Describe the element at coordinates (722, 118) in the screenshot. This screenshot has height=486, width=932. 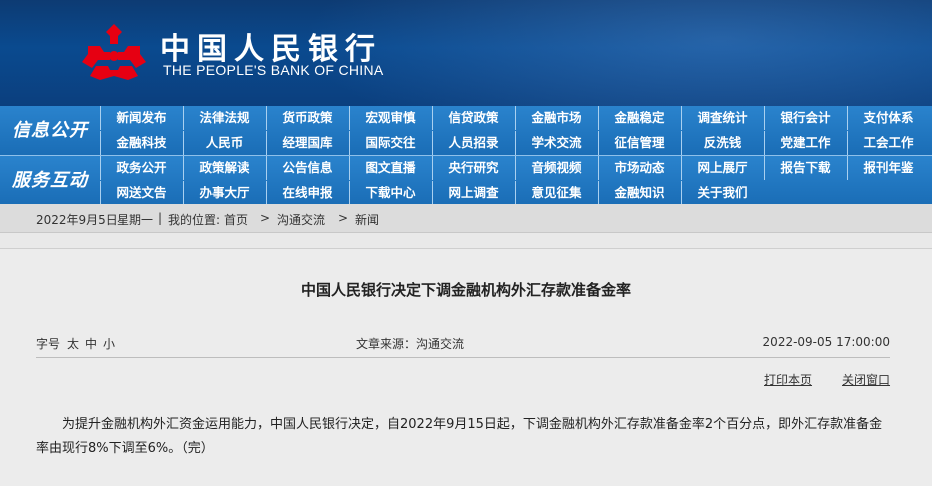
I see `nav-item: 调查统计` at that location.